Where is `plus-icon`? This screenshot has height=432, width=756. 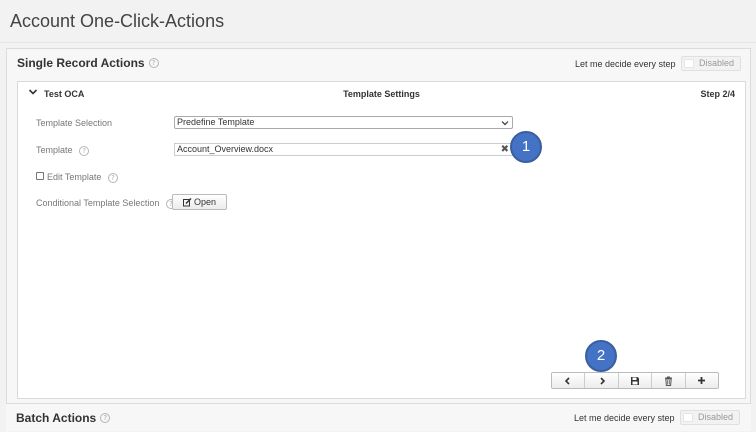
plus-icon is located at coordinates (702, 380).